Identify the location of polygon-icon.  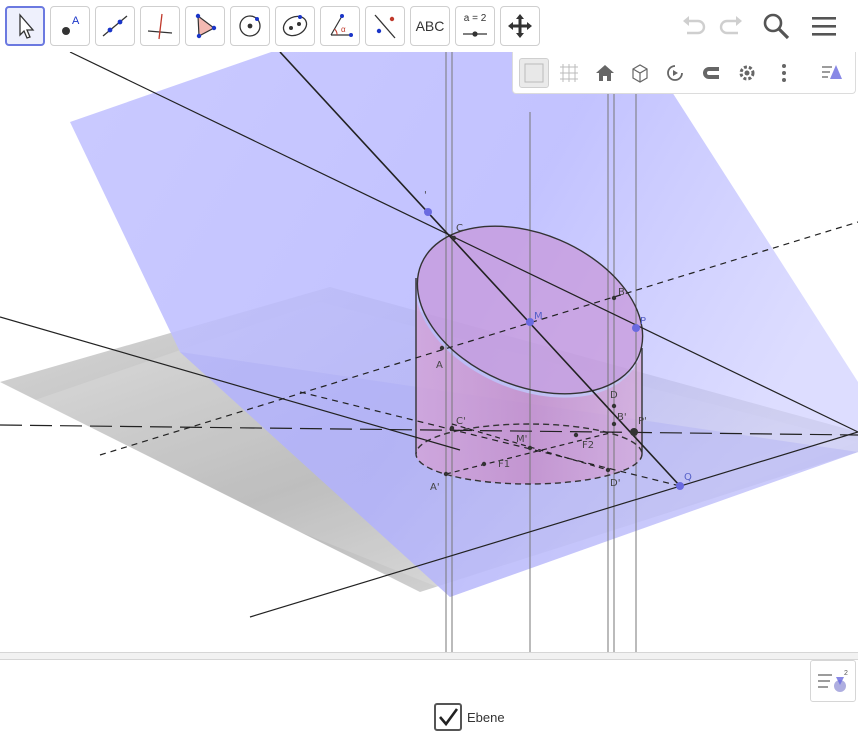
(206, 26).